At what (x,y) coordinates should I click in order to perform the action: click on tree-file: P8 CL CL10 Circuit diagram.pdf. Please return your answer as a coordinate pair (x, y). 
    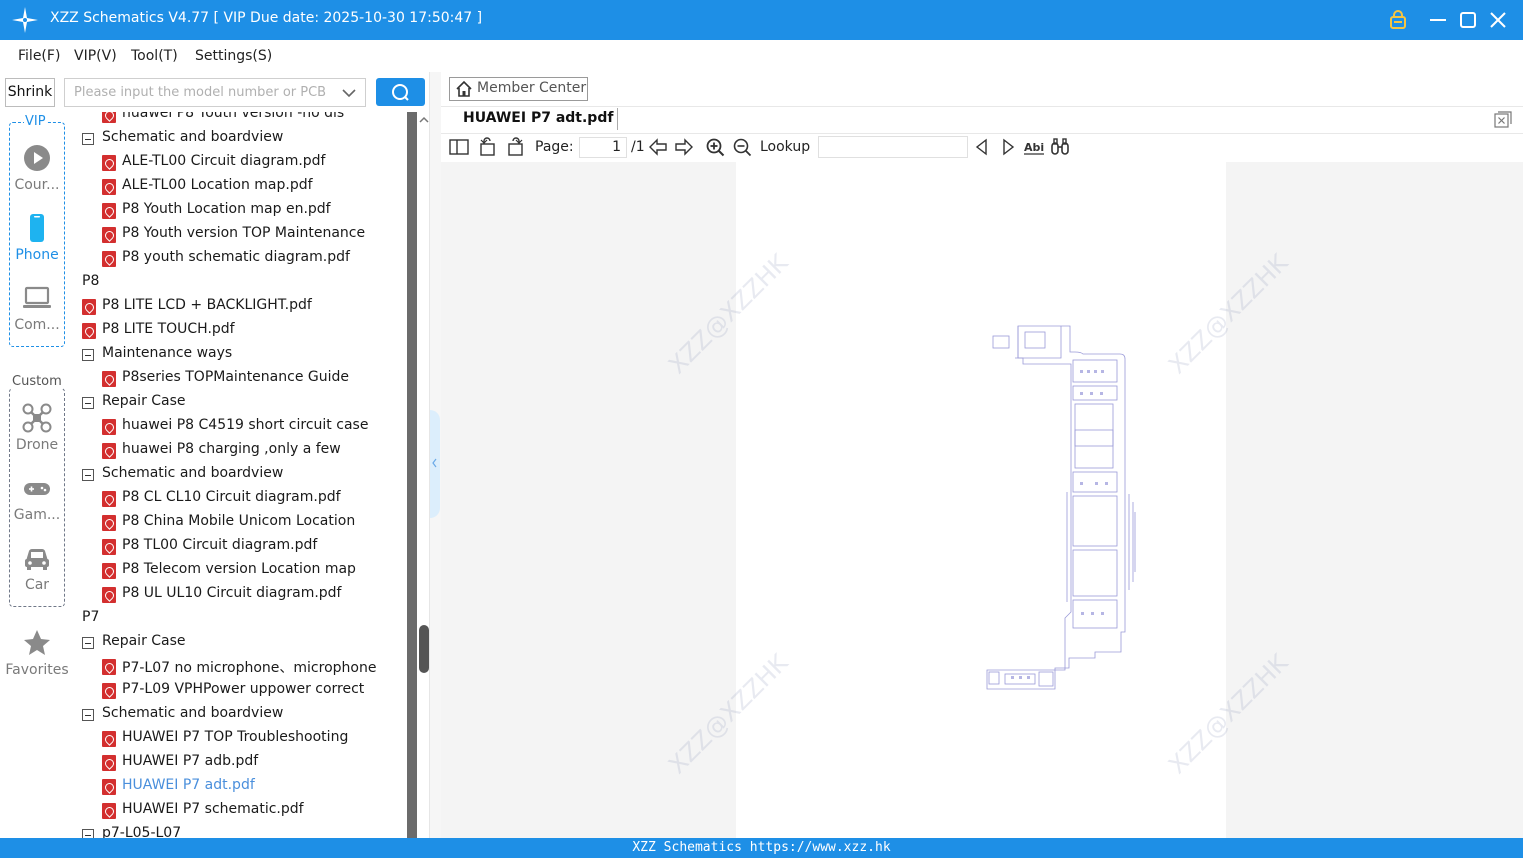
    Looking at the image, I should click on (254, 499).